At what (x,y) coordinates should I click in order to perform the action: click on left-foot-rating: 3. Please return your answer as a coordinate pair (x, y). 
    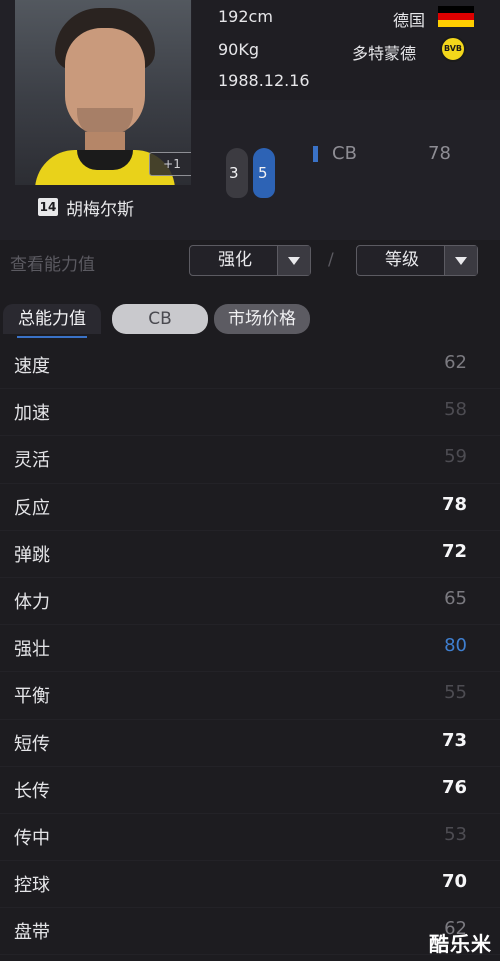
    Looking at the image, I should click on (234, 173).